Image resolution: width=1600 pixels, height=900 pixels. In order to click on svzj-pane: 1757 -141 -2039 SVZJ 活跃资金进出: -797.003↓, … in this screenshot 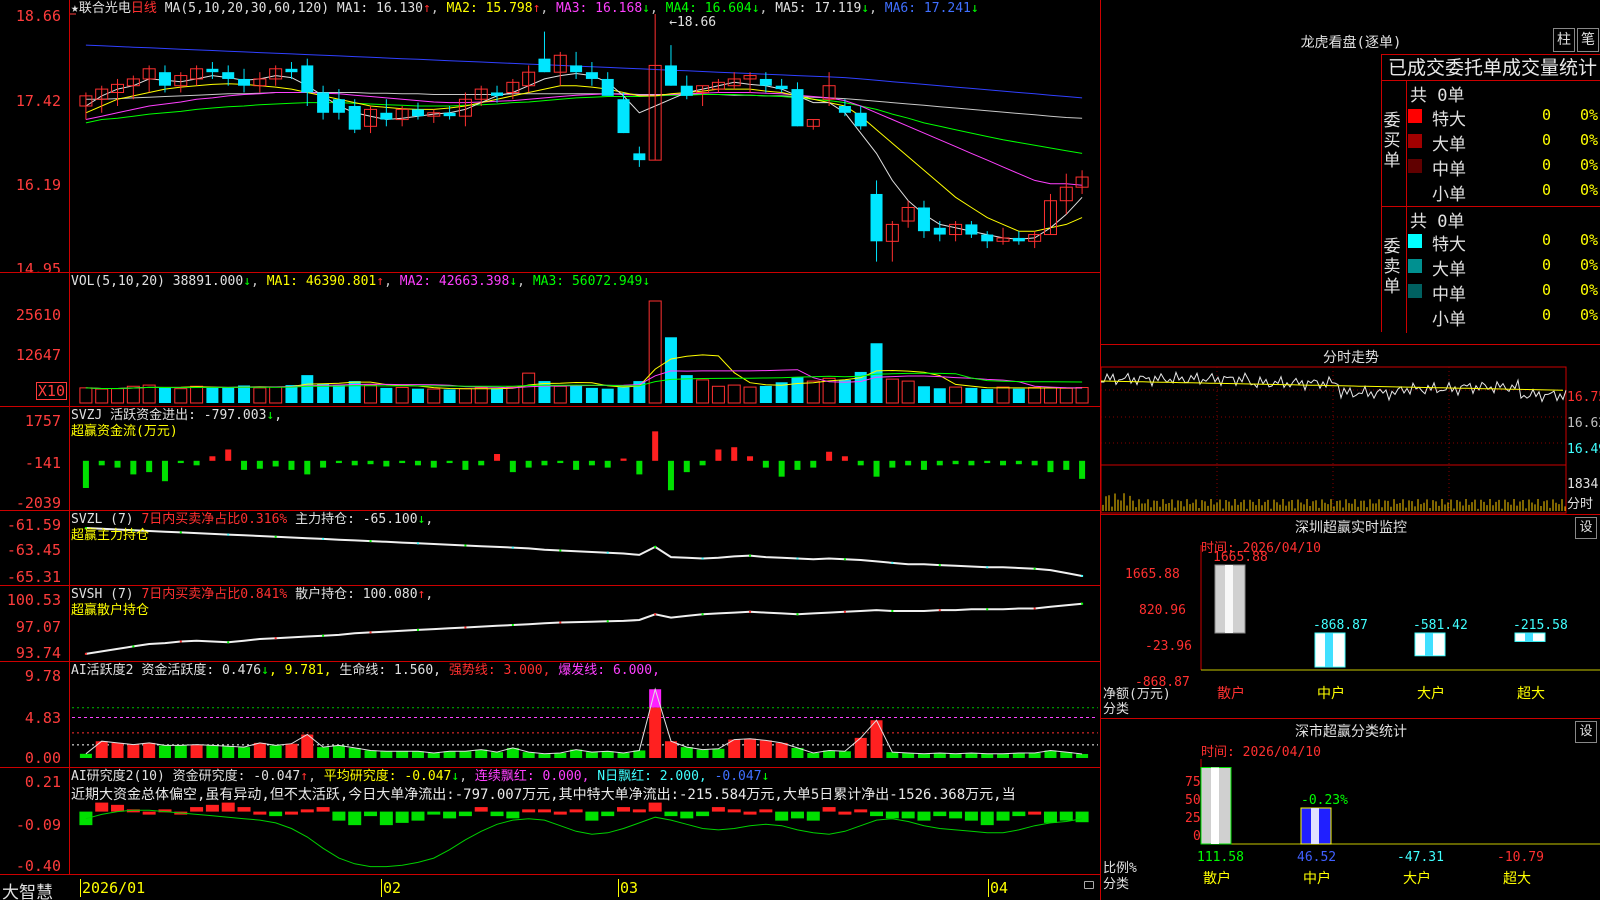, I will do `click(550, 458)`.